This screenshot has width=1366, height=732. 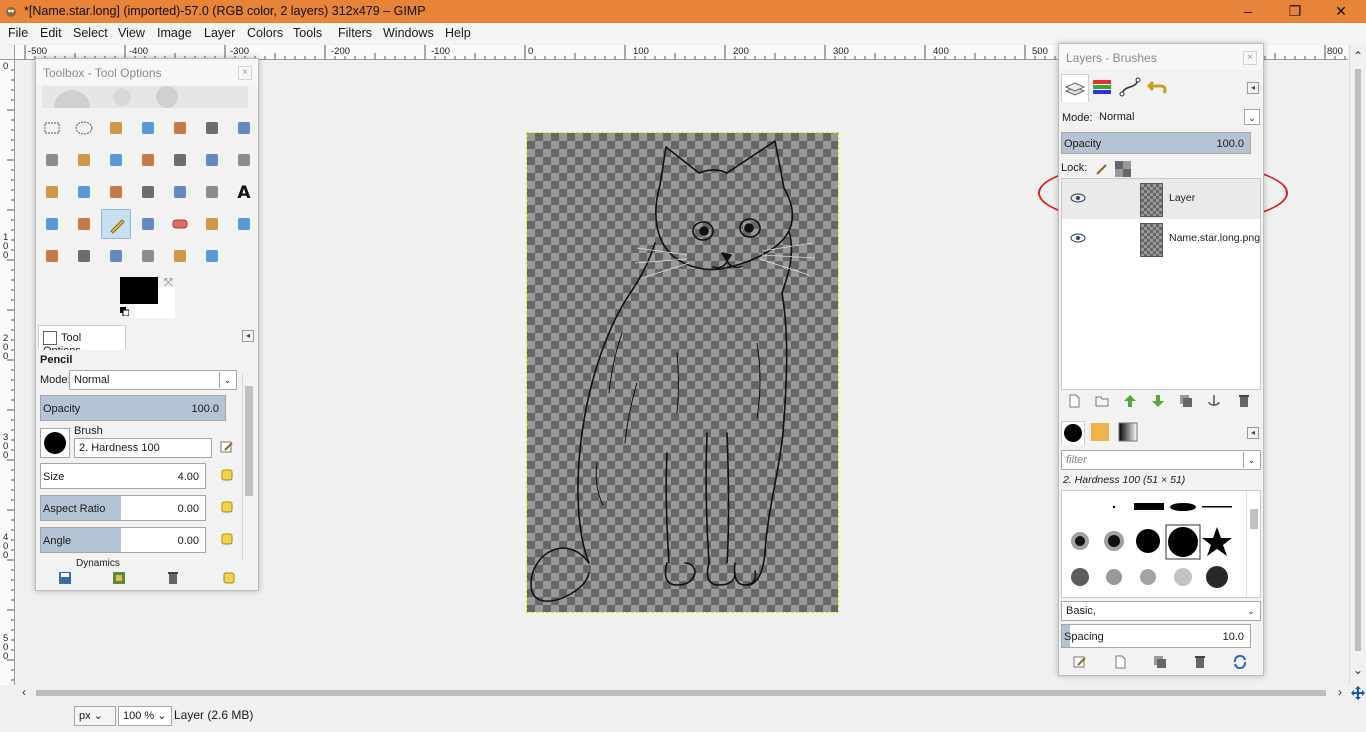 What do you see at coordinates (90, 33) in the screenshot?
I see `menu-select: Select` at bounding box center [90, 33].